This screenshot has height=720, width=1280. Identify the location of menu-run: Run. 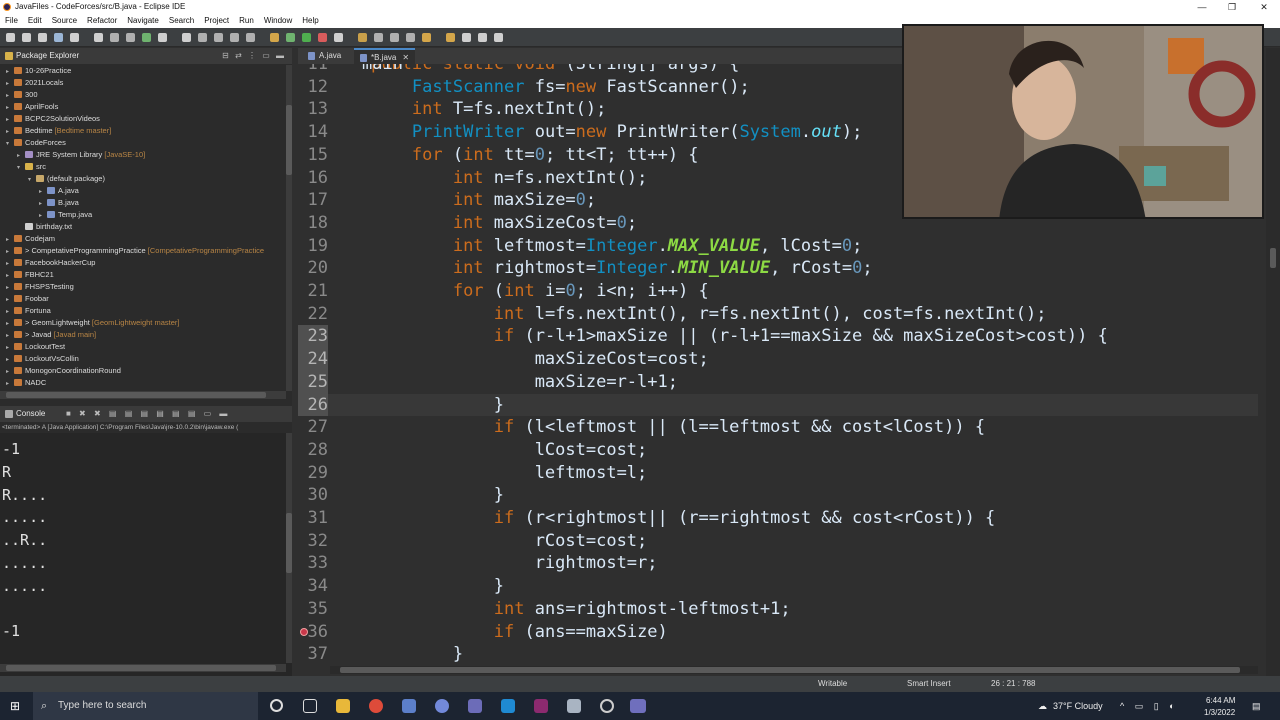
(246, 21).